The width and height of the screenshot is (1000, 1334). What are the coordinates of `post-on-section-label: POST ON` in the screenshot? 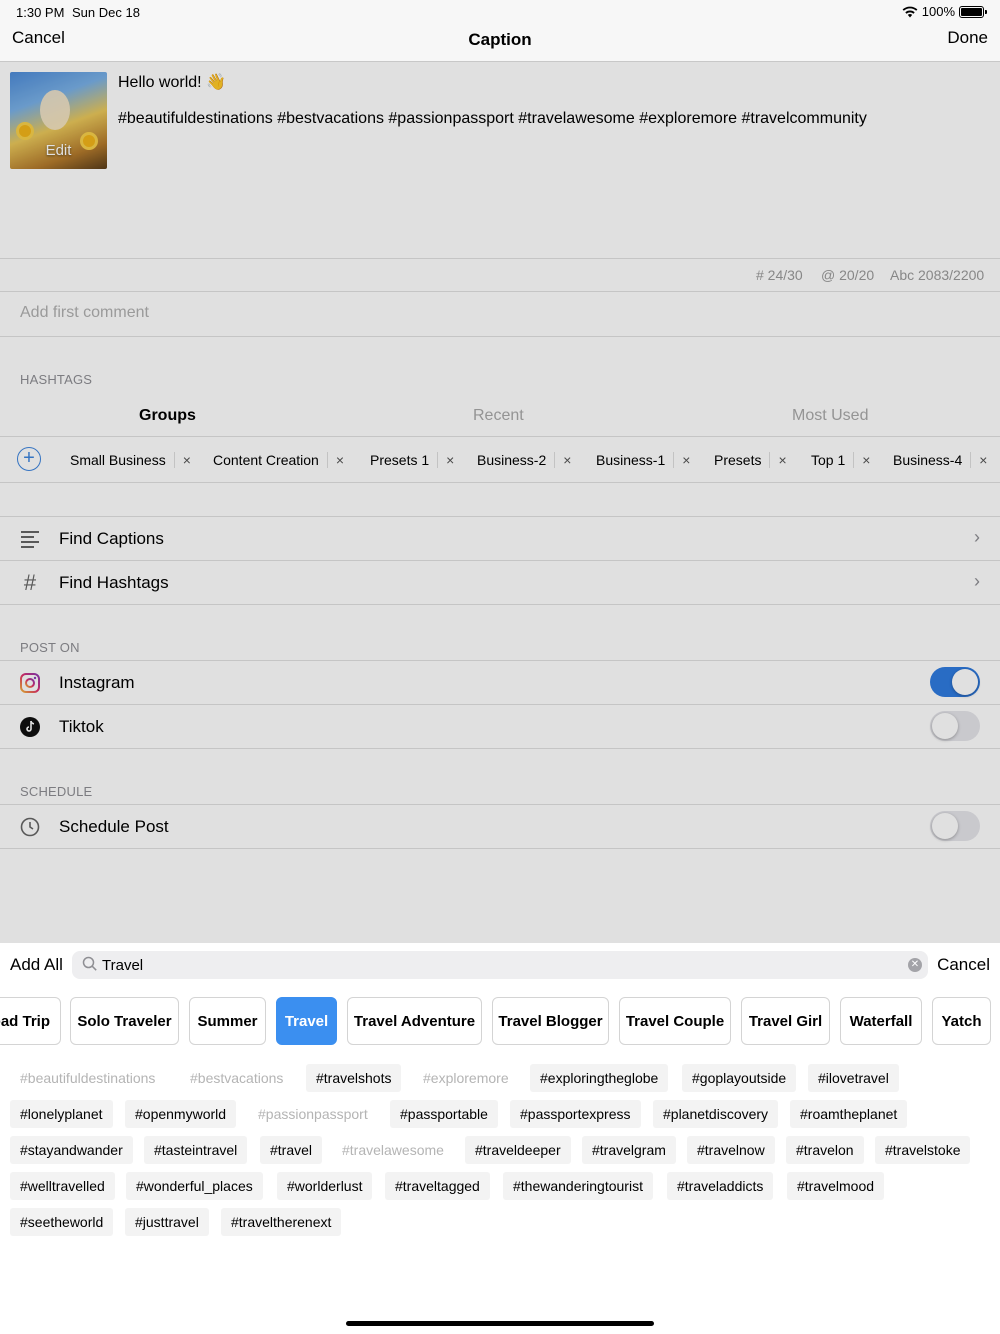 It's located at (50, 647).